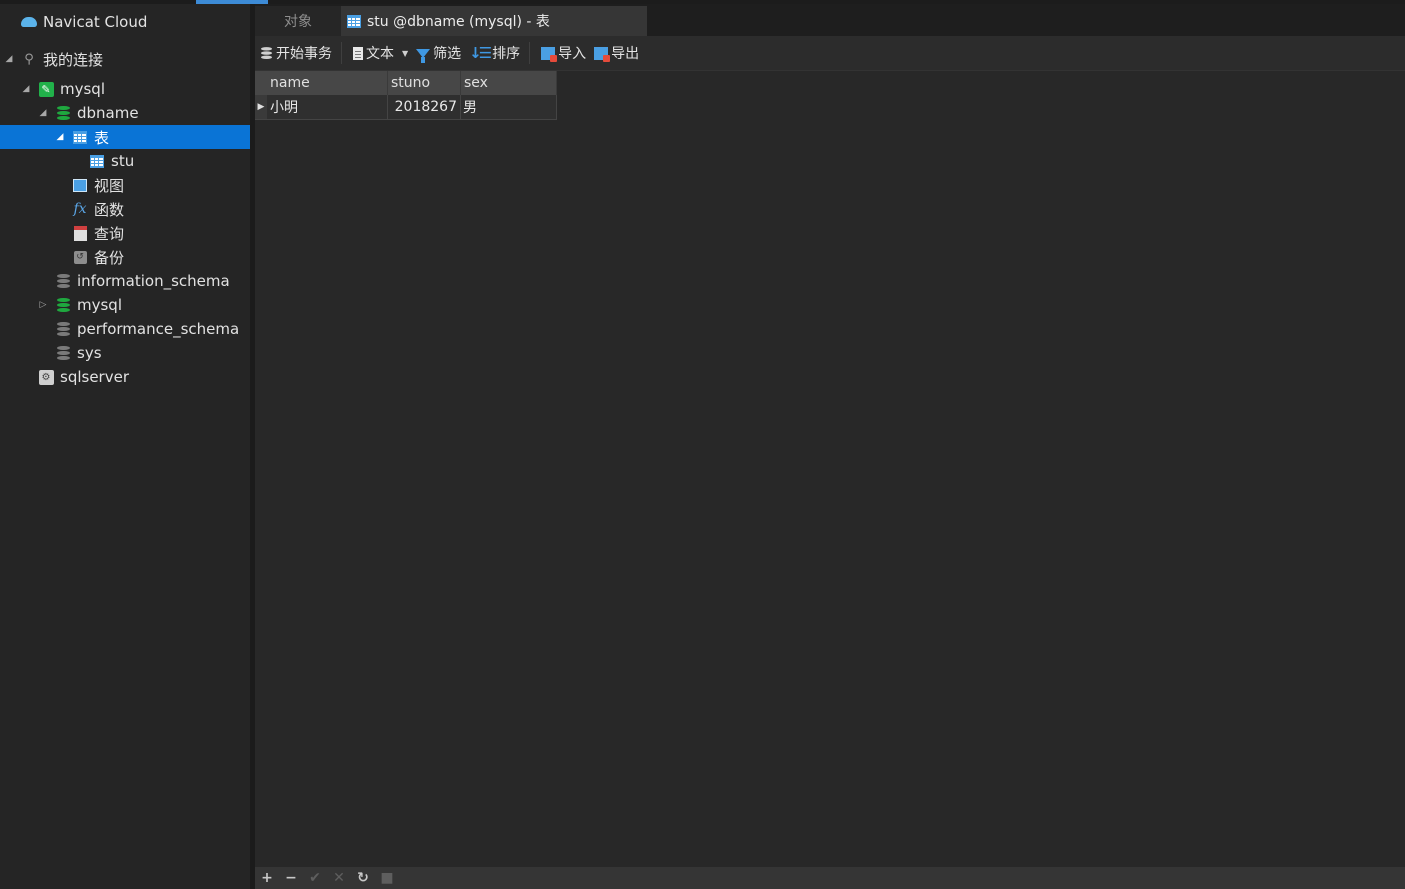  I want to click on delete-record-button: −, so click(291, 878).